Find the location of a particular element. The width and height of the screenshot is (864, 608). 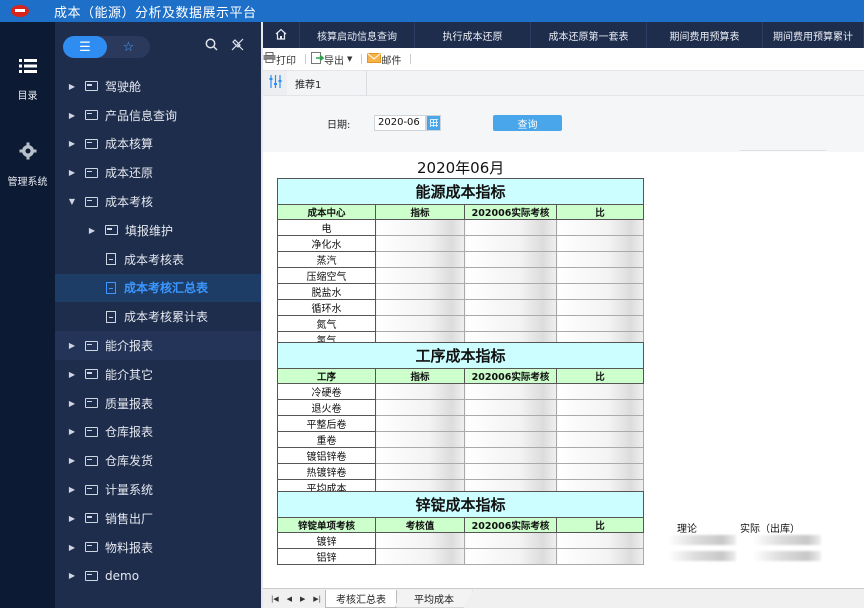

print-button: 打印 is located at coordinates (279, 59).